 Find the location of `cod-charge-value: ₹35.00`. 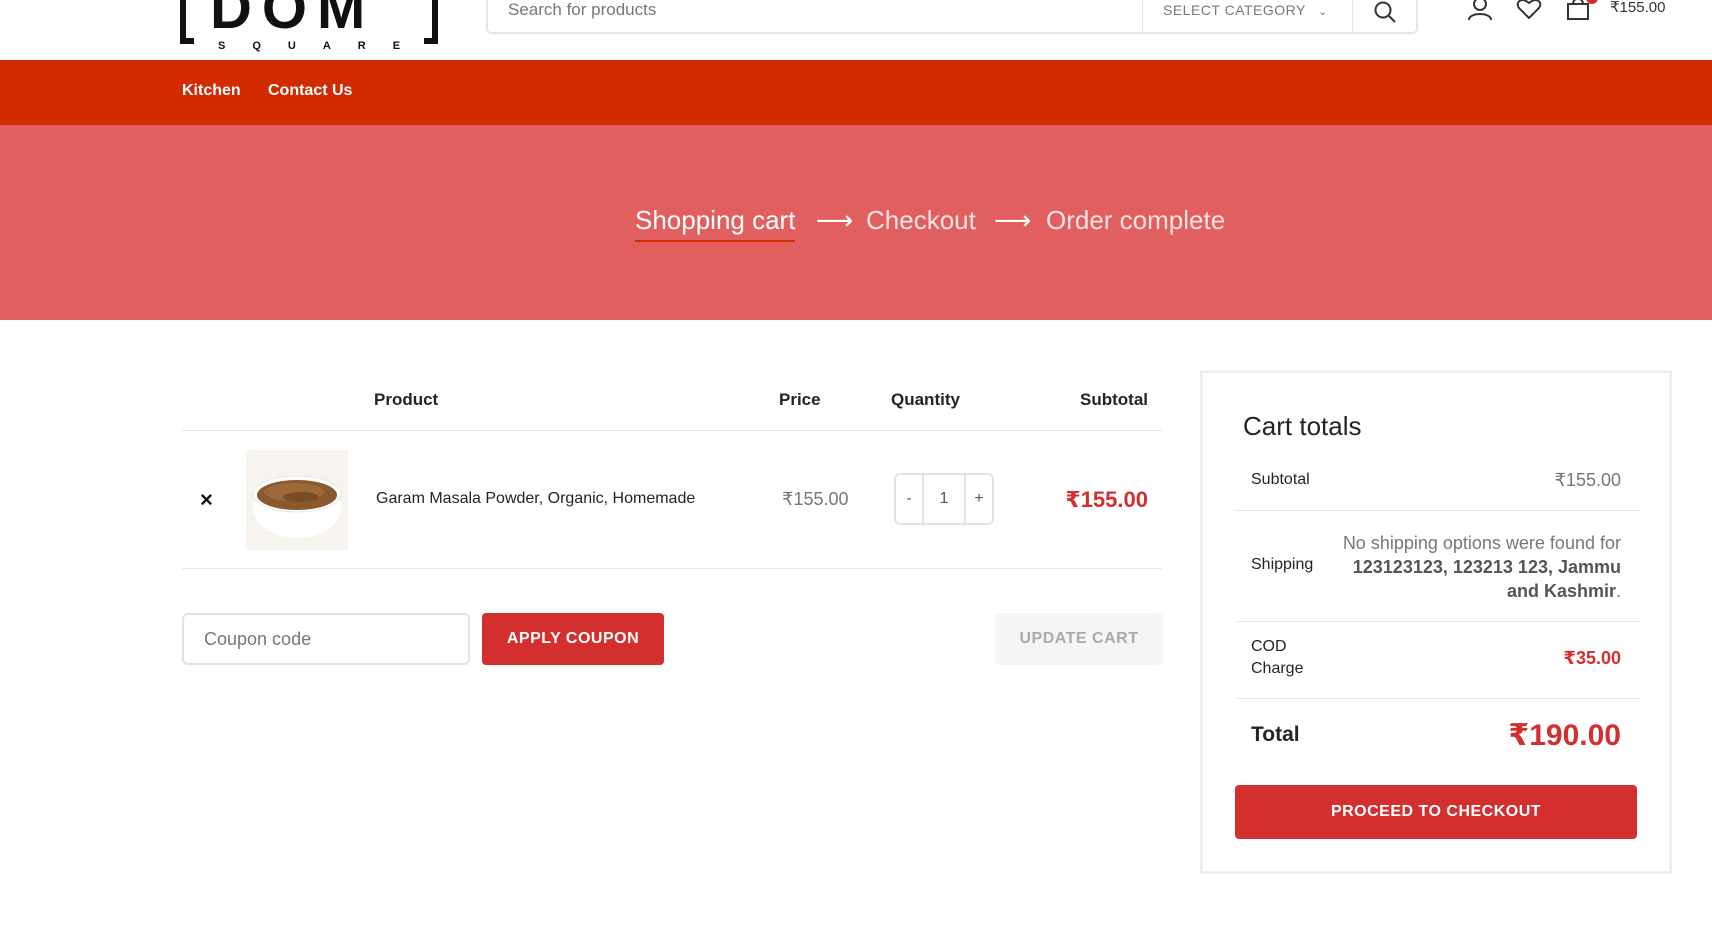

cod-charge-value: ₹35.00 is located at coordinates (1592, 658).